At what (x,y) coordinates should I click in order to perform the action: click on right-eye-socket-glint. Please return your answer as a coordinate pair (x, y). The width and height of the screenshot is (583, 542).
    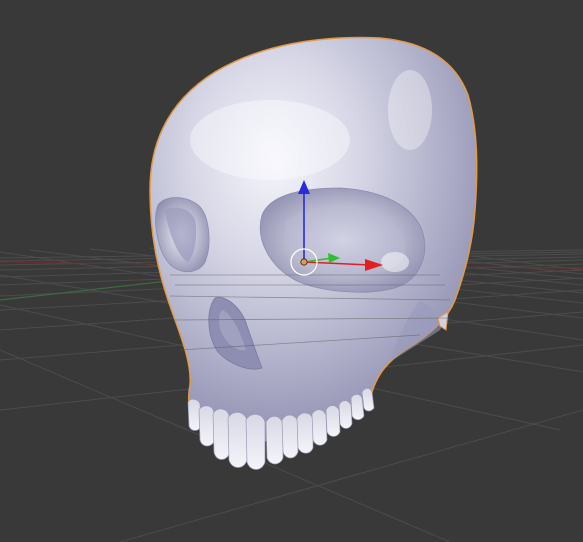
    Looking at the image, I should click on (395, 262).